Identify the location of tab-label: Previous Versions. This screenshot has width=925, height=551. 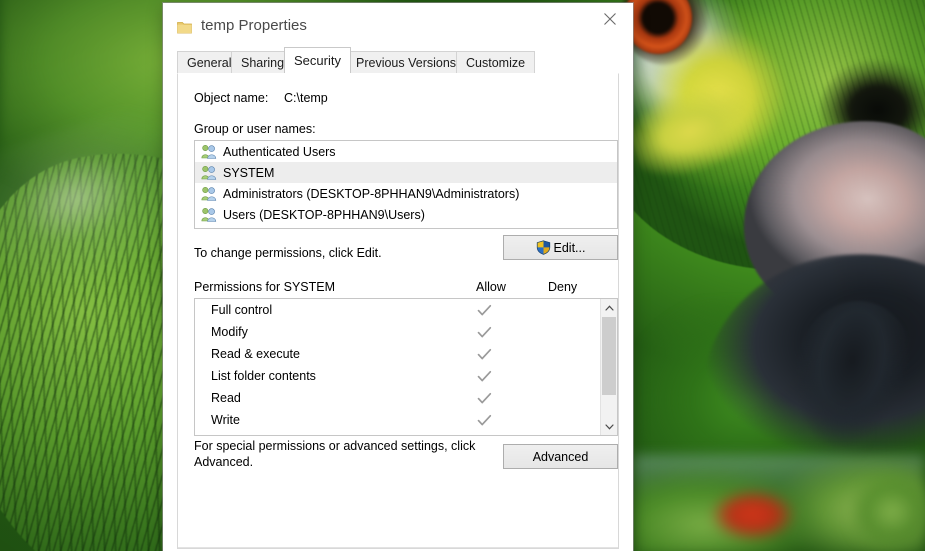
(406, 62).